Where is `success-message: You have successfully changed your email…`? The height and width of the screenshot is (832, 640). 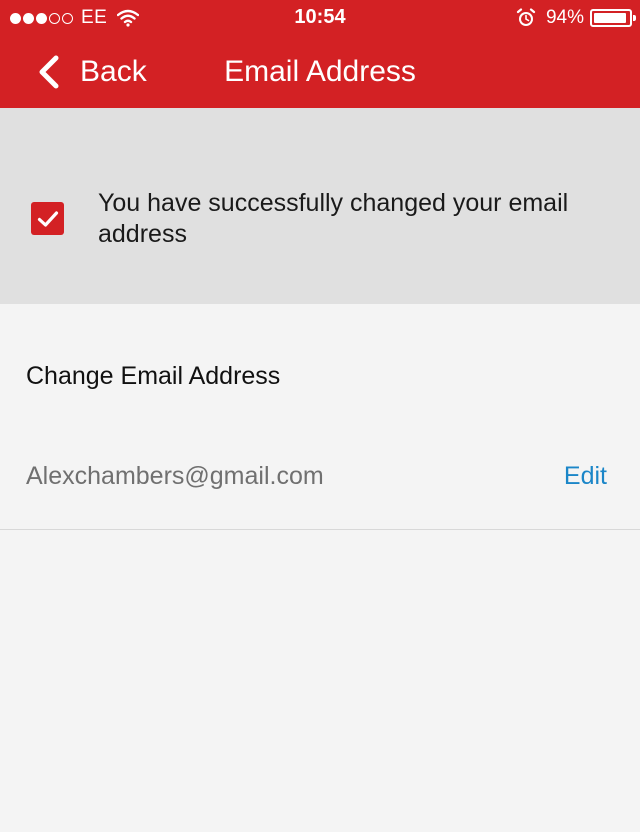
success-message: You have successfully changed your email… is located at coordinates (333, 218).